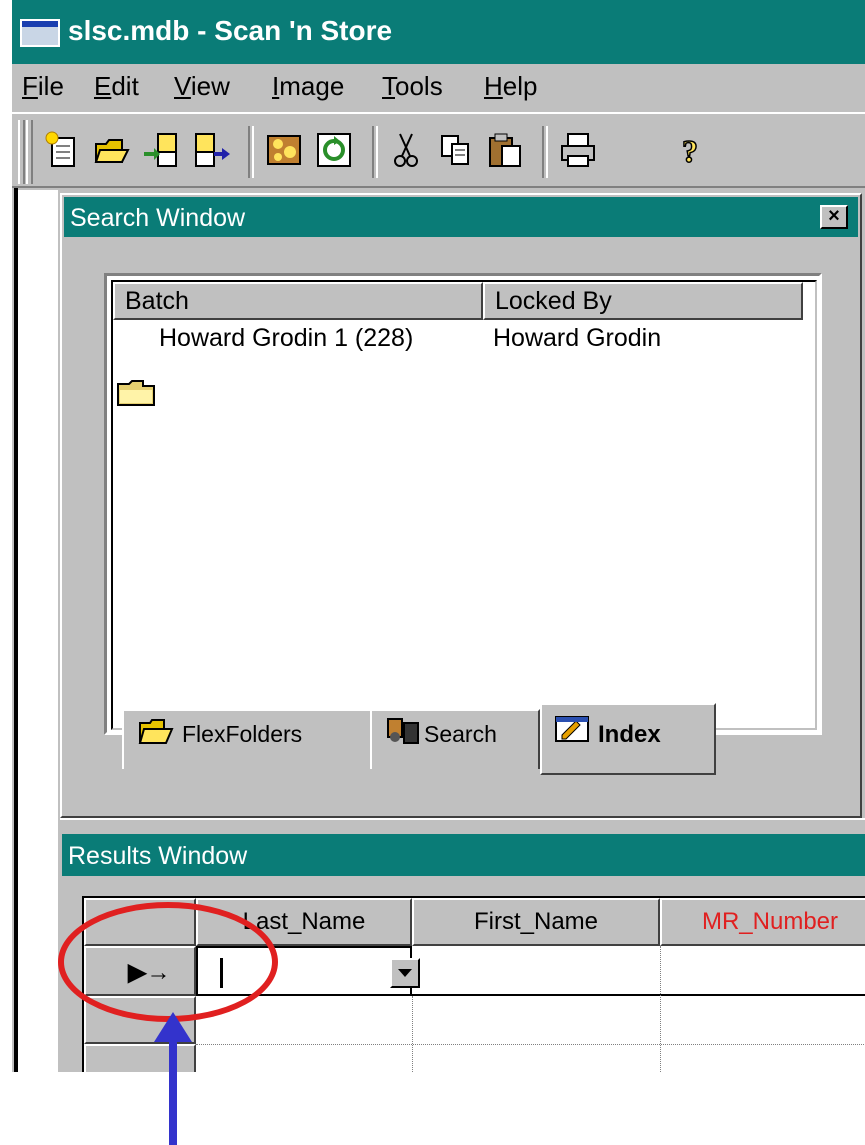  What do you see at coordinates (158, 218) in the screenshot?
I see `search-window-title: Search Window` at bounding box center [158, 218].